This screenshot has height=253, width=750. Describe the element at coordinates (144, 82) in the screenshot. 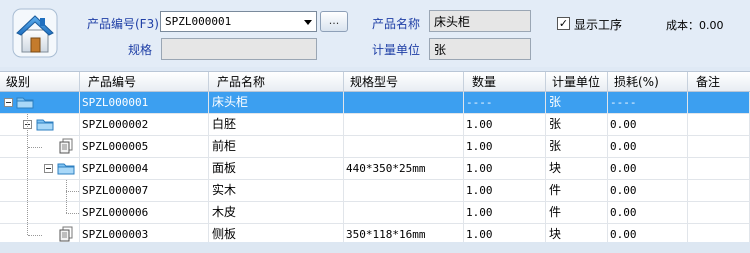

I see `col-header-code: 产品编号` at that location.